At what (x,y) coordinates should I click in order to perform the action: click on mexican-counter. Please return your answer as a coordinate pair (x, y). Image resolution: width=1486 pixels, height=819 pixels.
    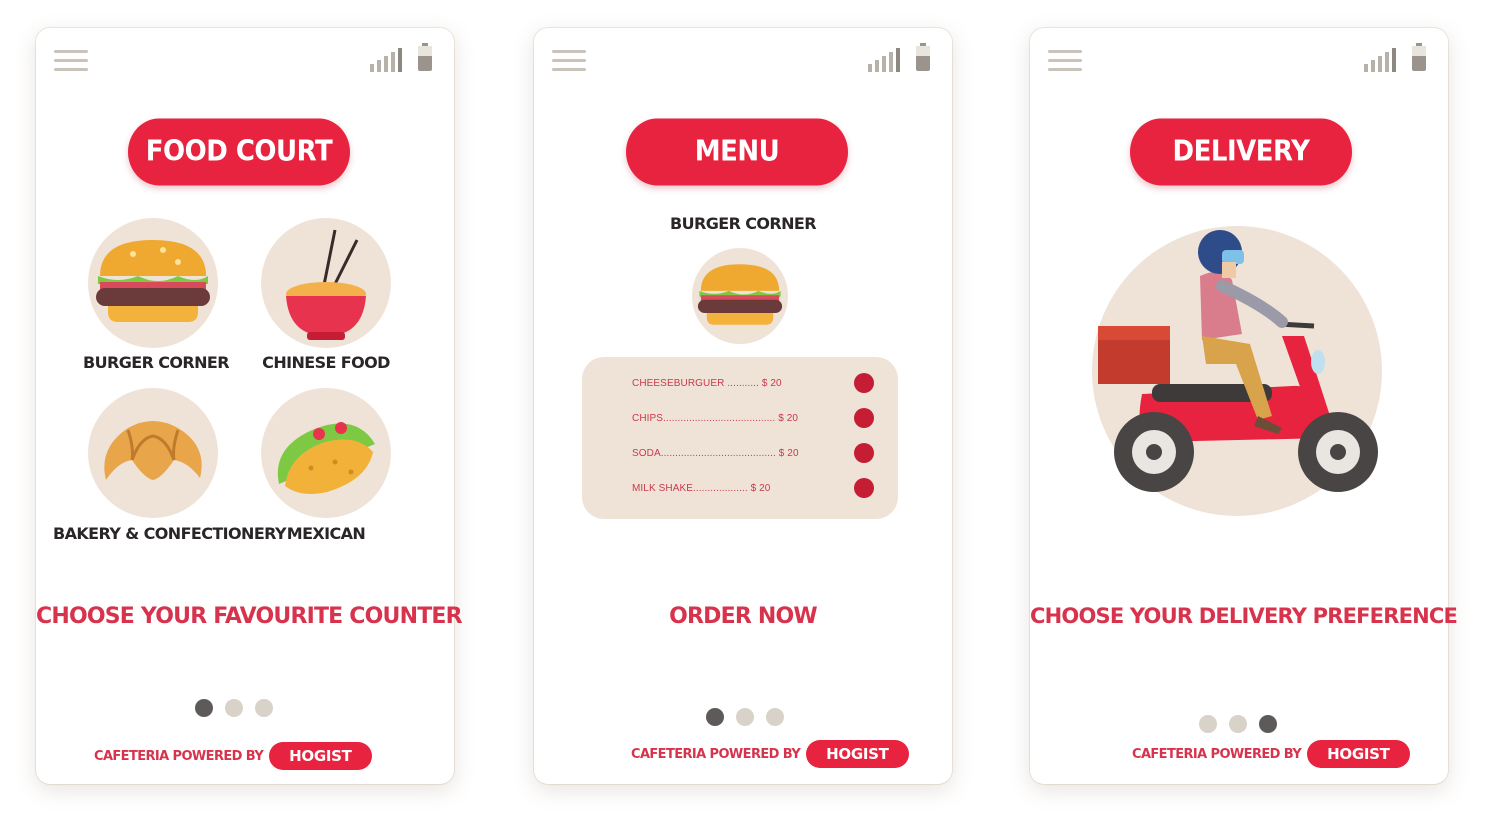
    Looking at the image, I should click on (326, 453).